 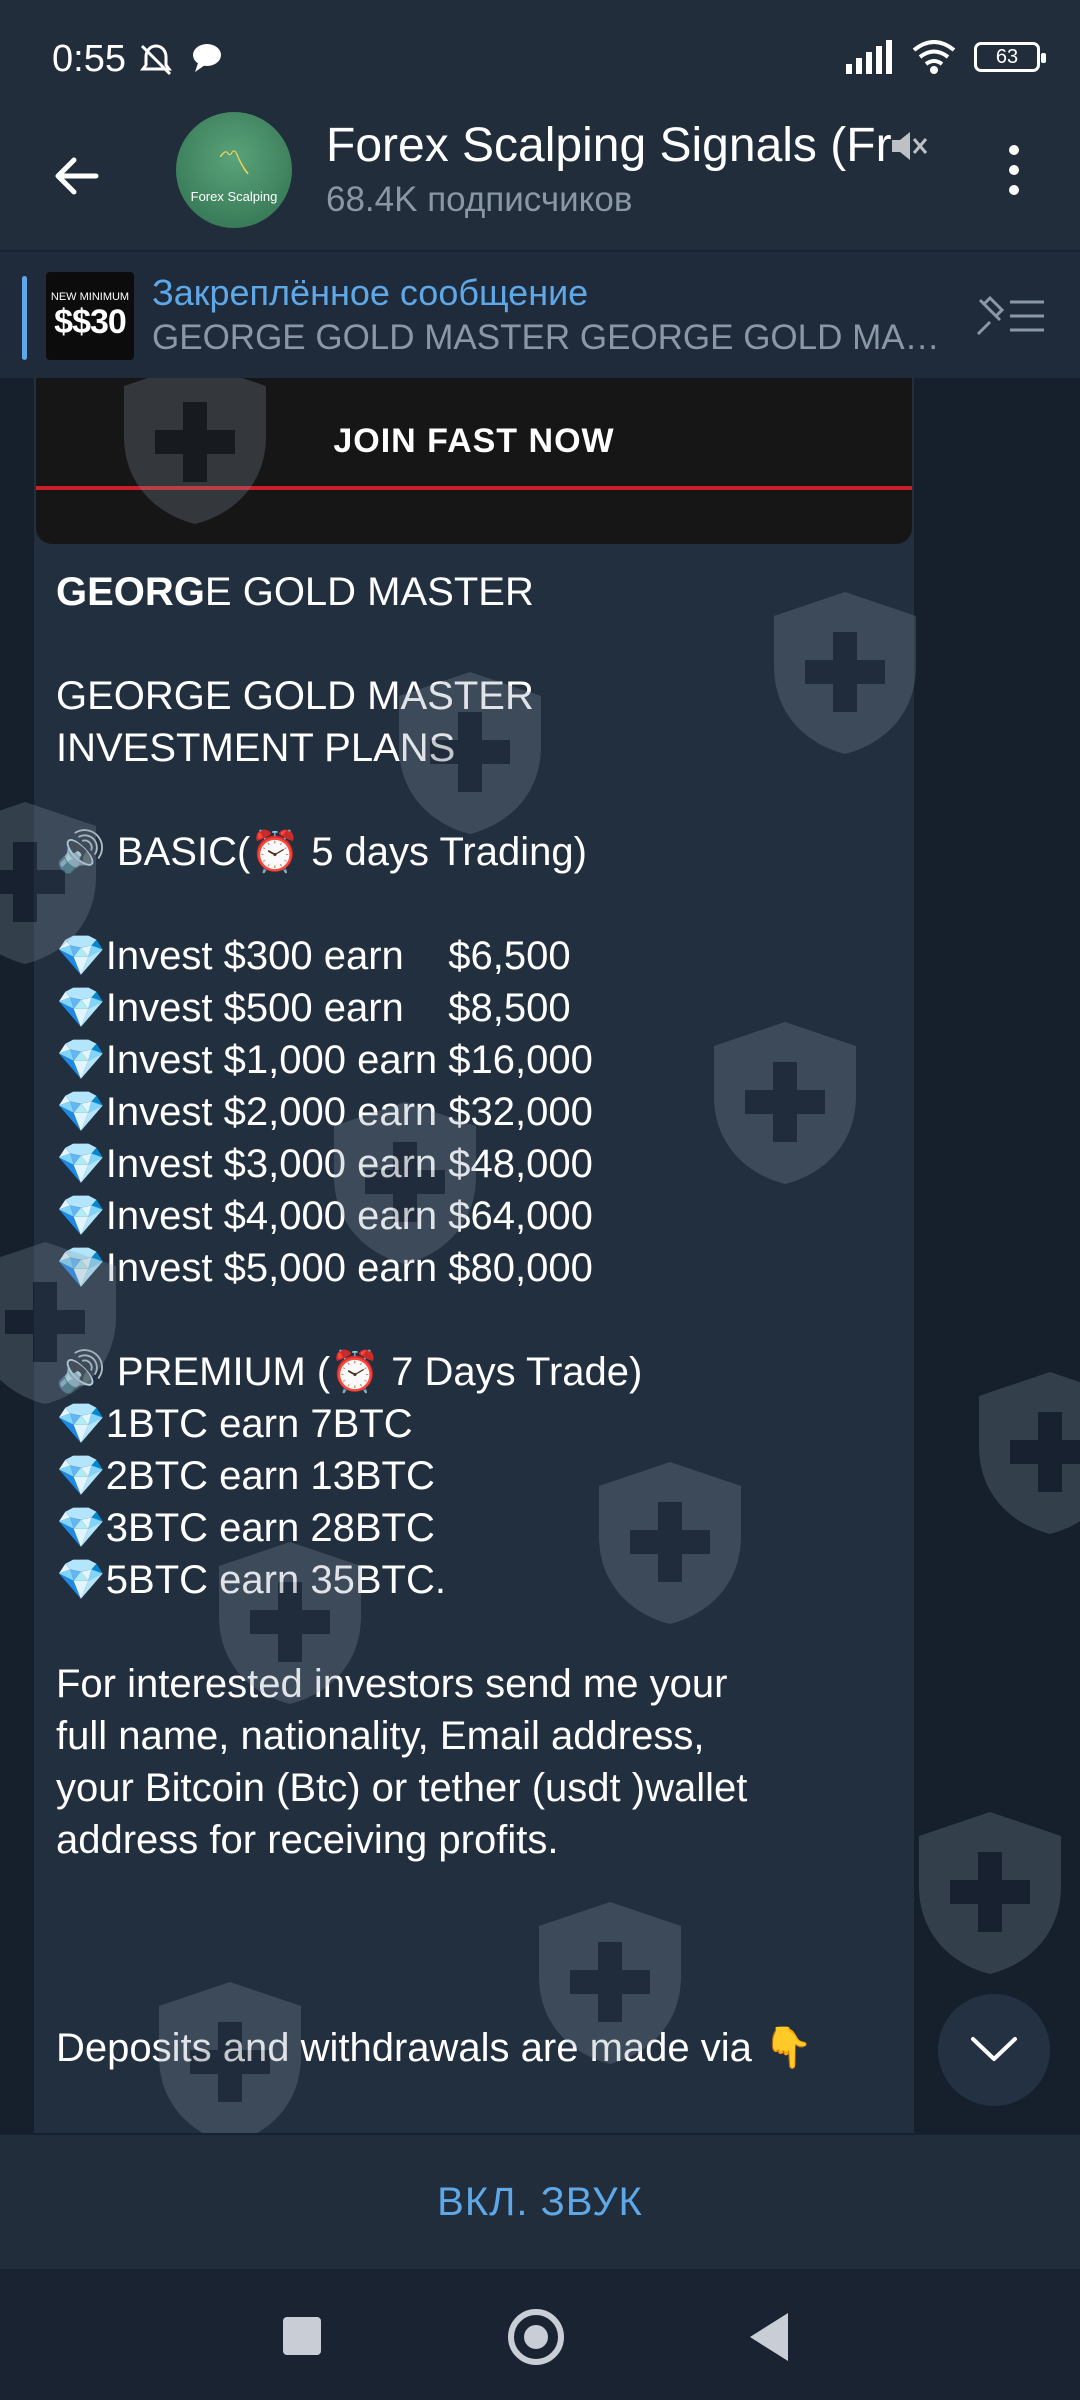 I want to click on wifi-icon, so click(x=934, y=57).